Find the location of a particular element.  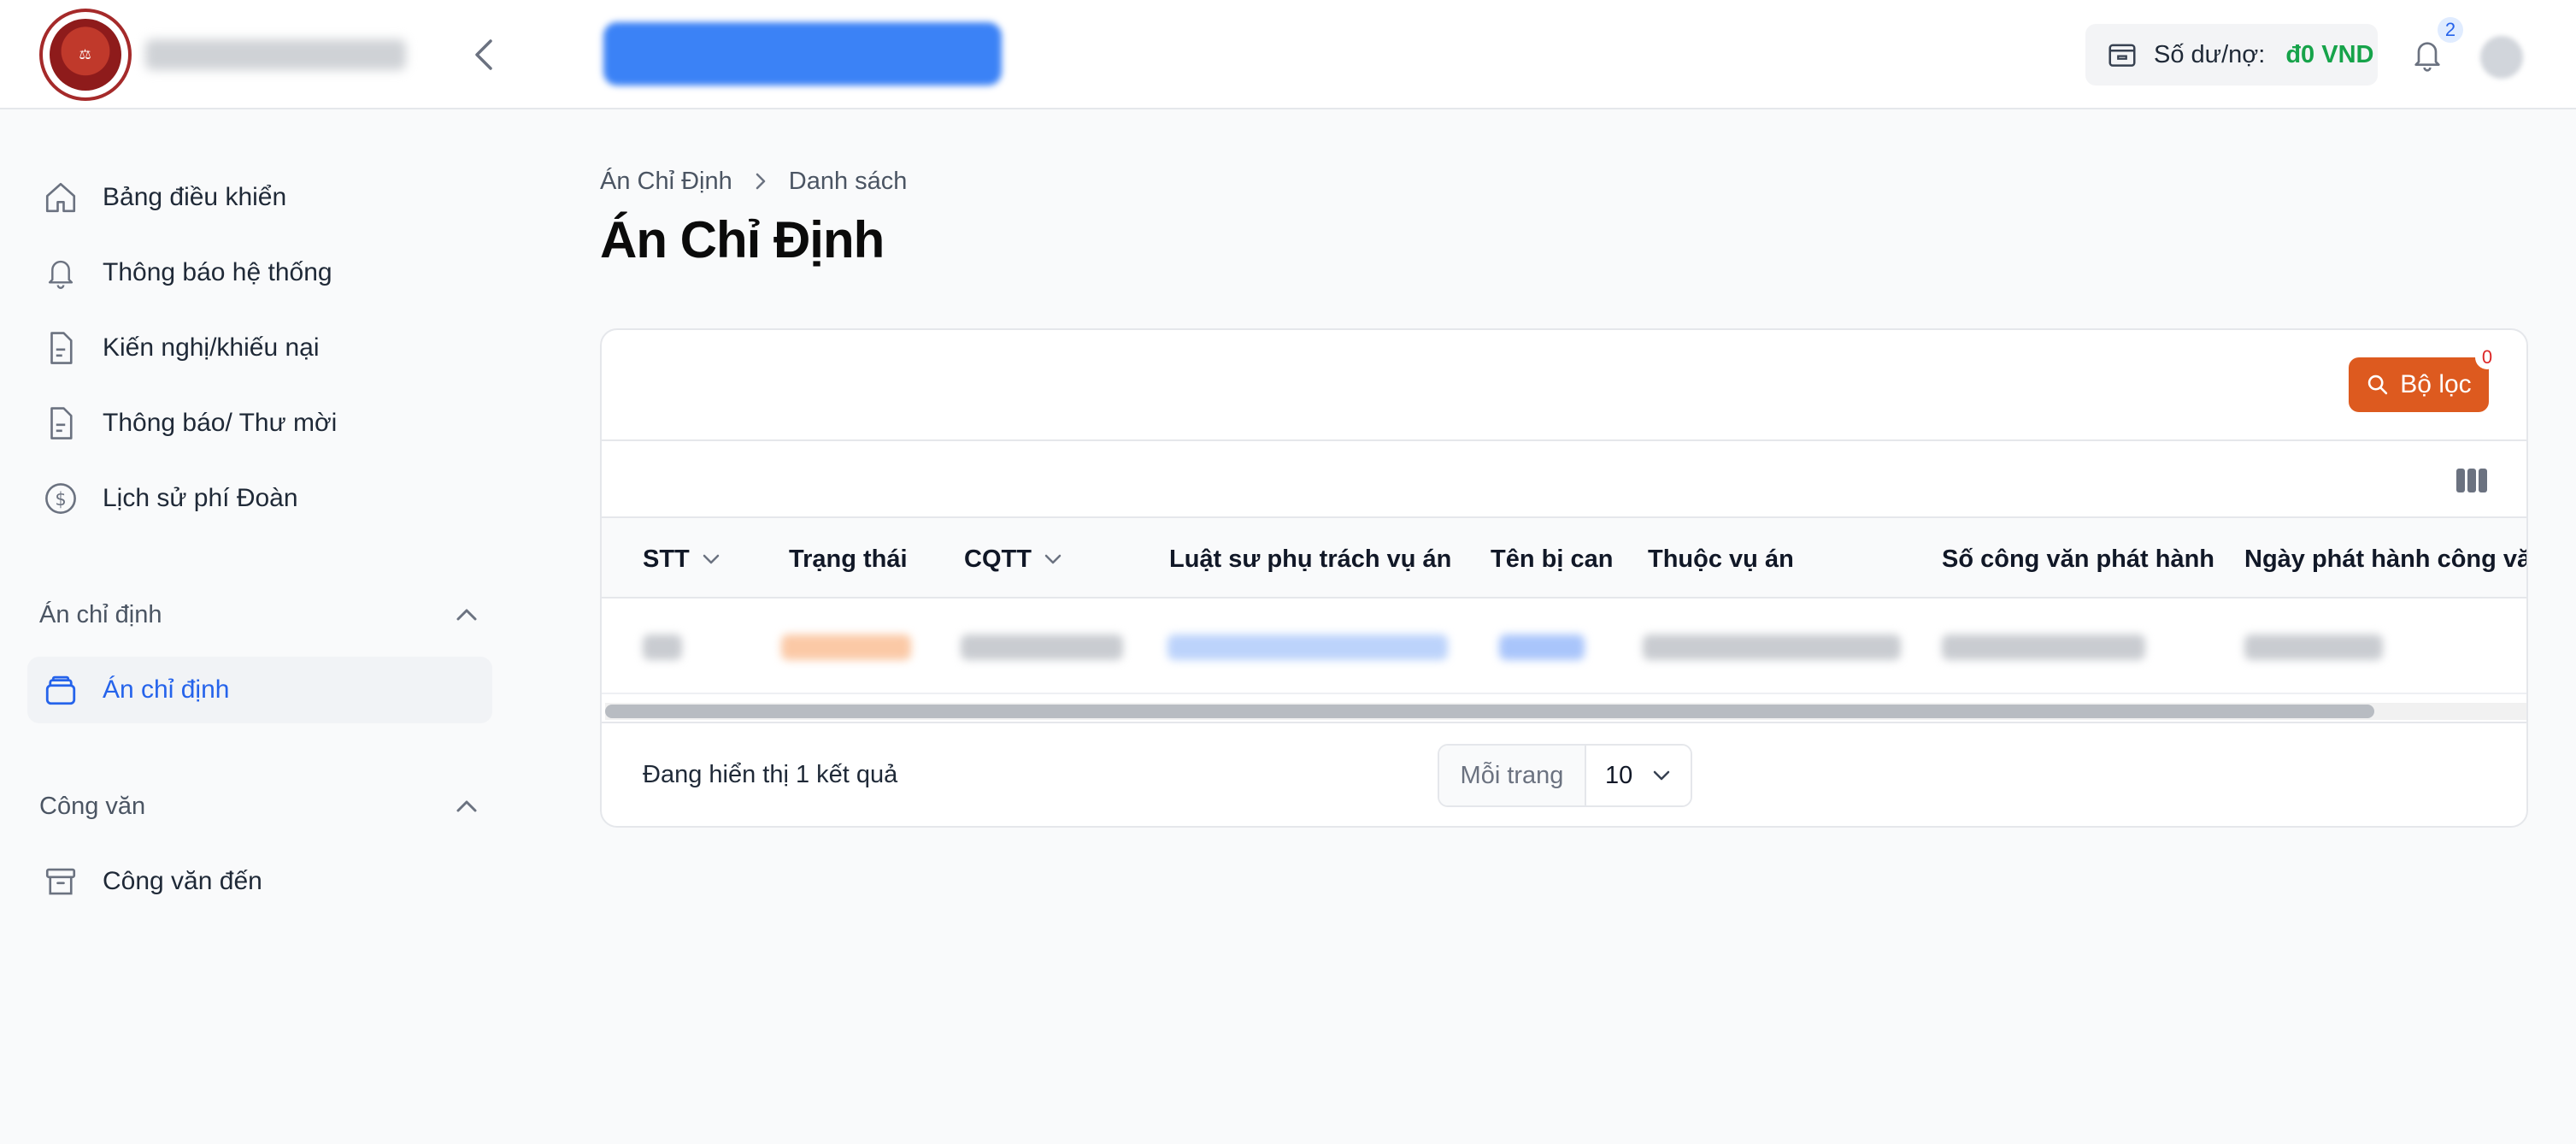

sidebar-collapse-button is located at coordinates (484, 54).